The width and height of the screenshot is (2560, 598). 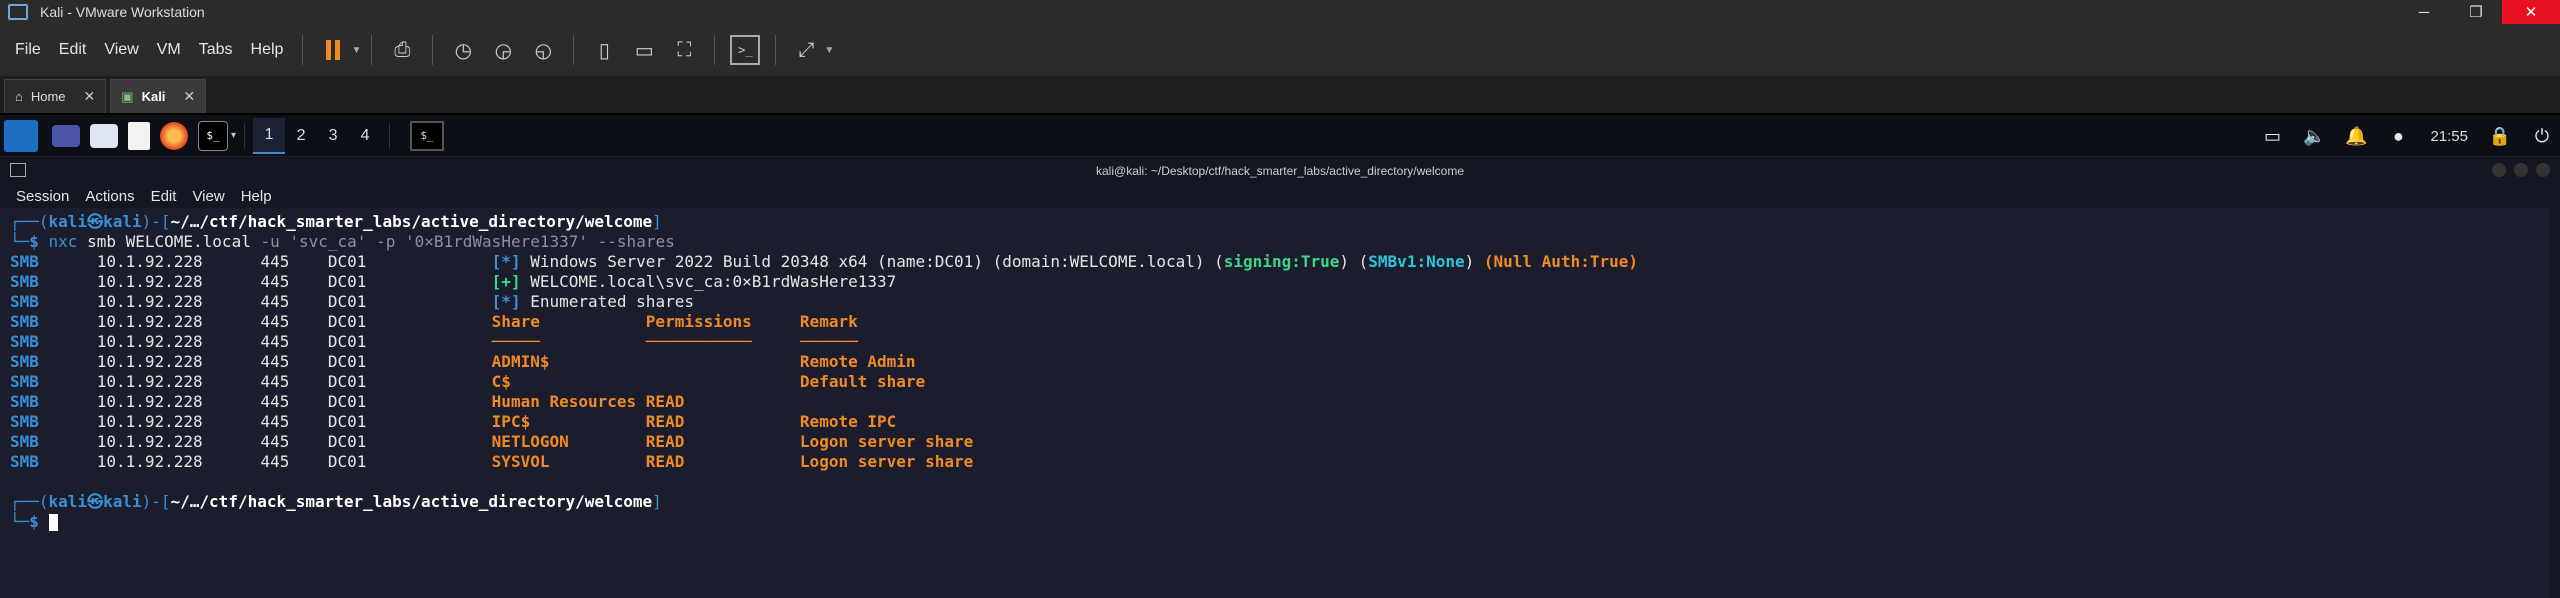 What do you see at coordinates (139, 135) in the screenshot?
I see `text-editor-icon` at bounding box center [139, 135].